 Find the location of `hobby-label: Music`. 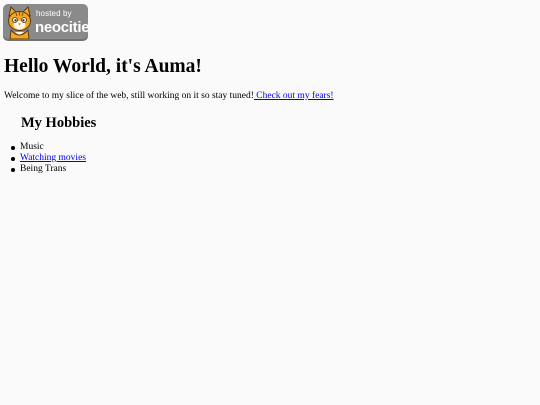

hobby-label: Music is located at coordinates (32, 147).